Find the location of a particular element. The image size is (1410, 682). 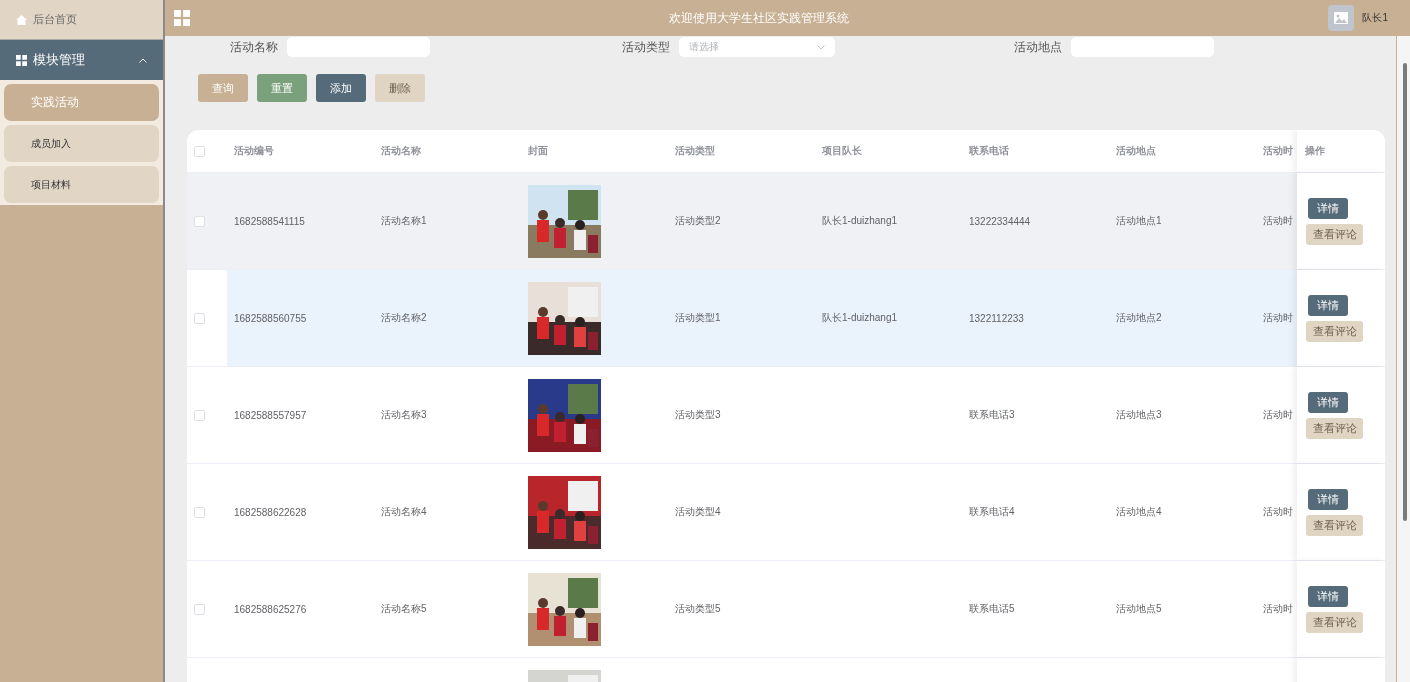

image-icon is located at coordinates (1341, 18).